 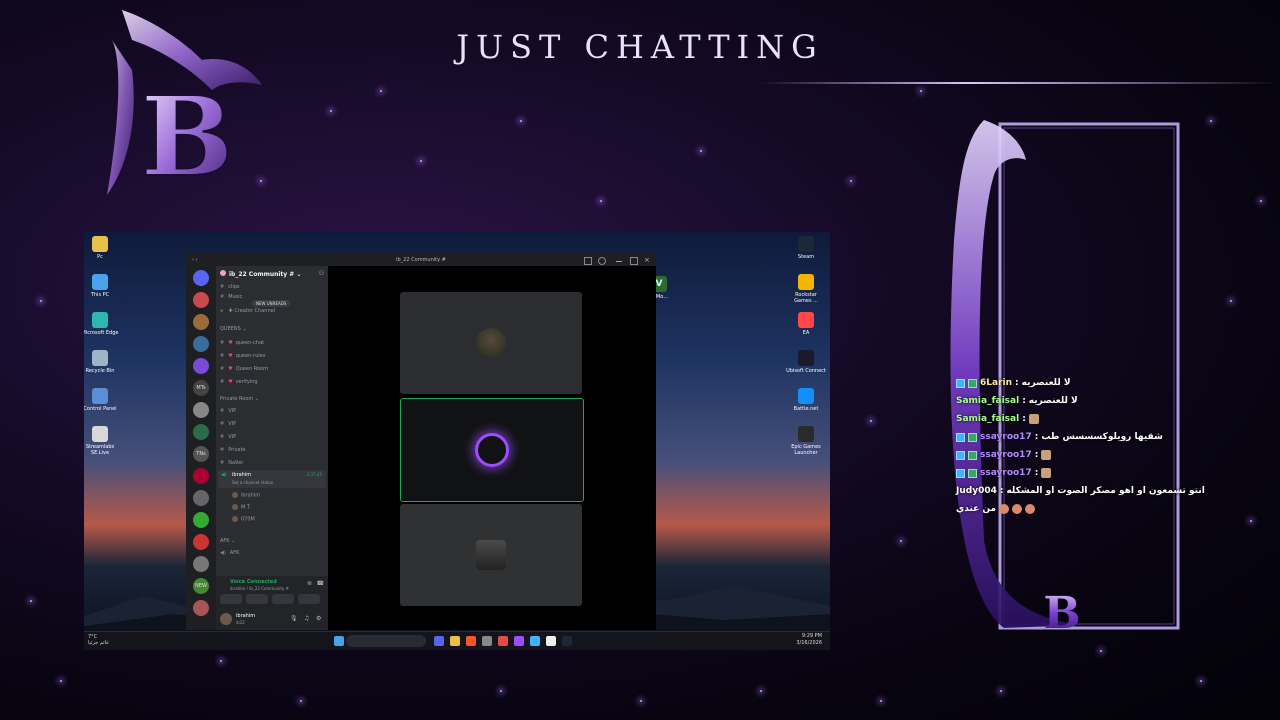 What do you see at coordinates (647, 260) in the screenshot?
I see `close-icon: ×` at bounding box center [647, 260].